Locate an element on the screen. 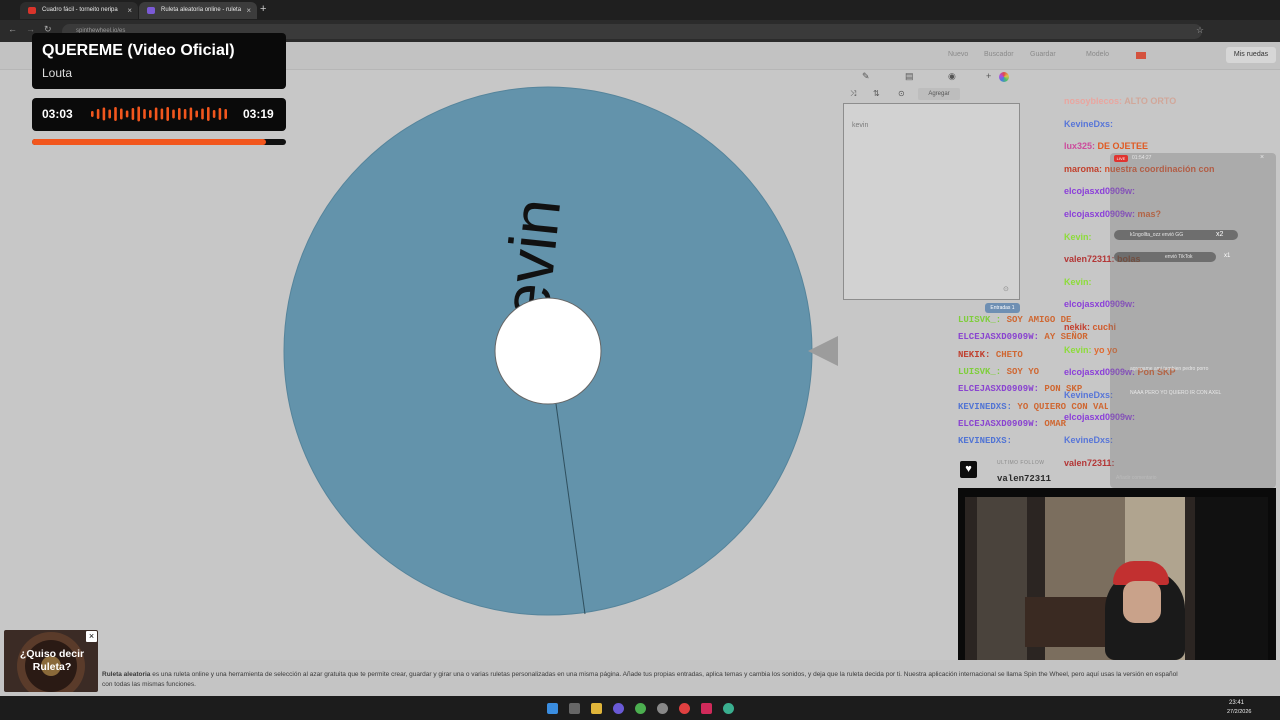 This screenshot has height=720, width=1280. app2-icon is located at coordinates (662, 708).